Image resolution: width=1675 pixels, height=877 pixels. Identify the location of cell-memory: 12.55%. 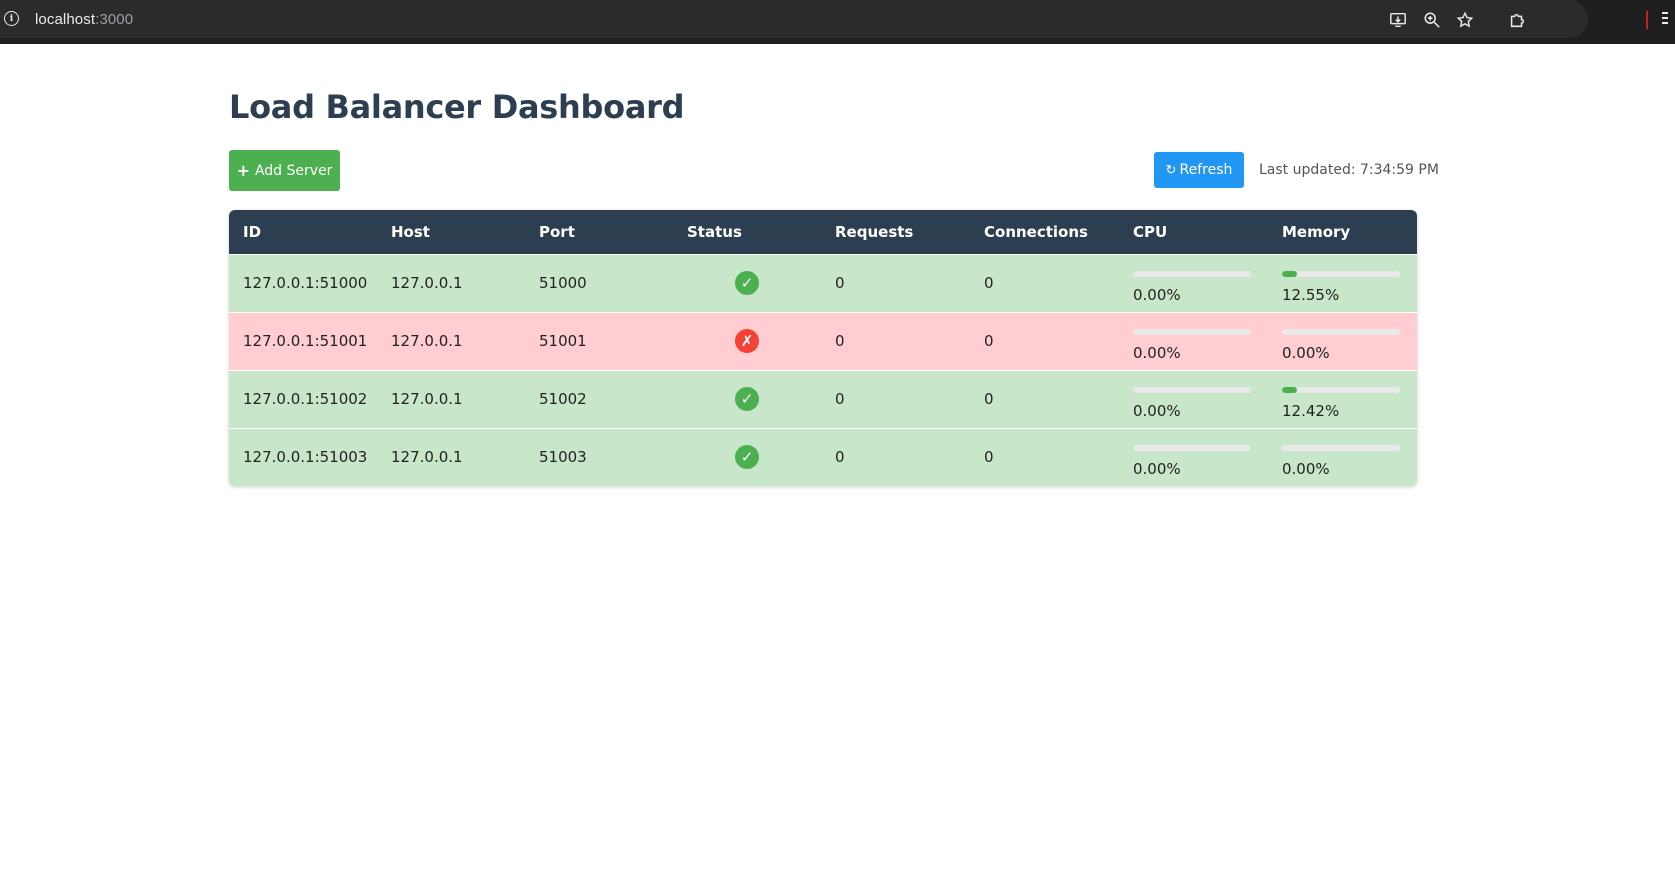
(1342, 283).